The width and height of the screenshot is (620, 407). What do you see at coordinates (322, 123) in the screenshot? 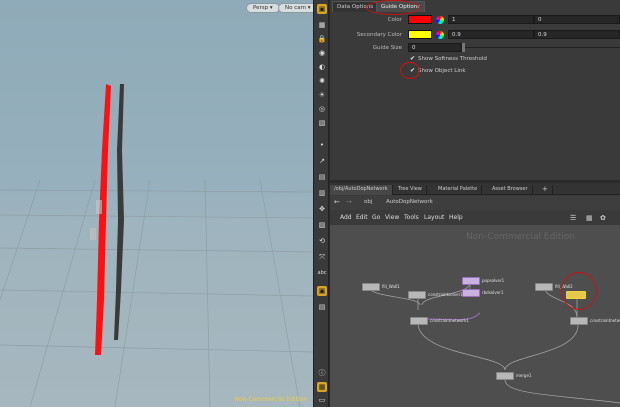
I see `wireframe-icon: ▧` at bounding box center [322, 123].